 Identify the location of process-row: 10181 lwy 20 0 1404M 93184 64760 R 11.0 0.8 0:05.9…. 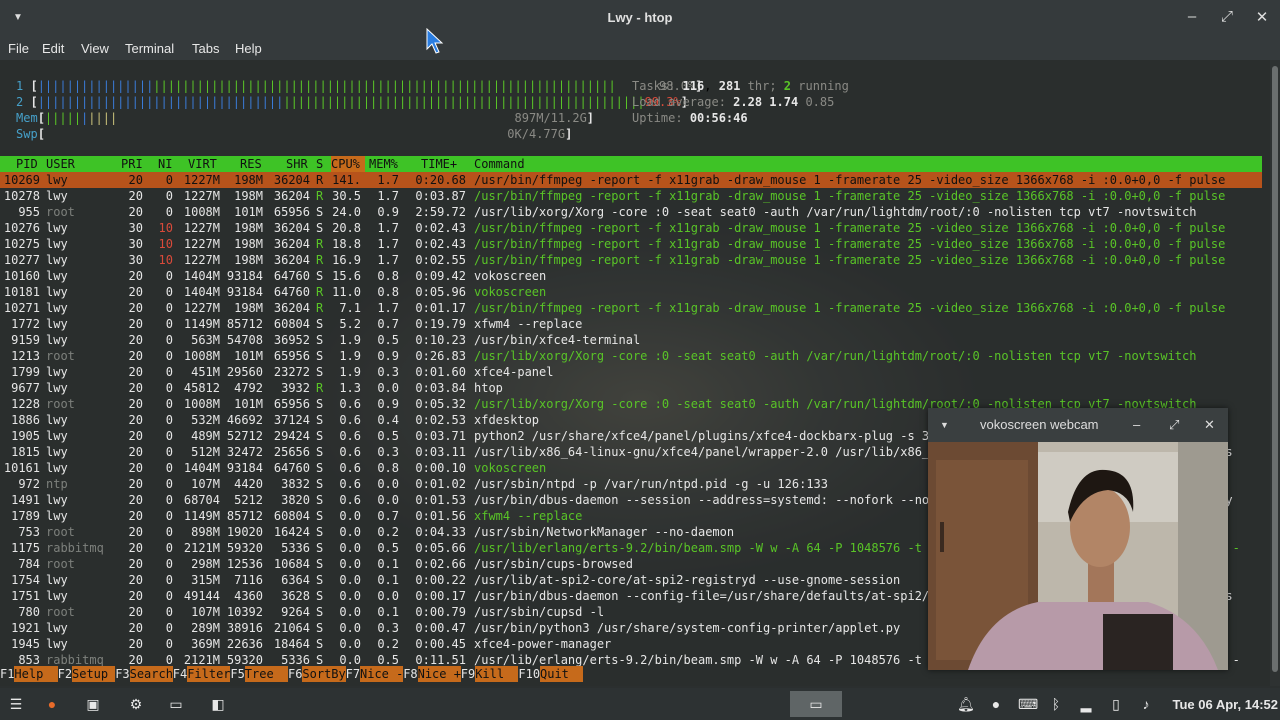
(631, 292).